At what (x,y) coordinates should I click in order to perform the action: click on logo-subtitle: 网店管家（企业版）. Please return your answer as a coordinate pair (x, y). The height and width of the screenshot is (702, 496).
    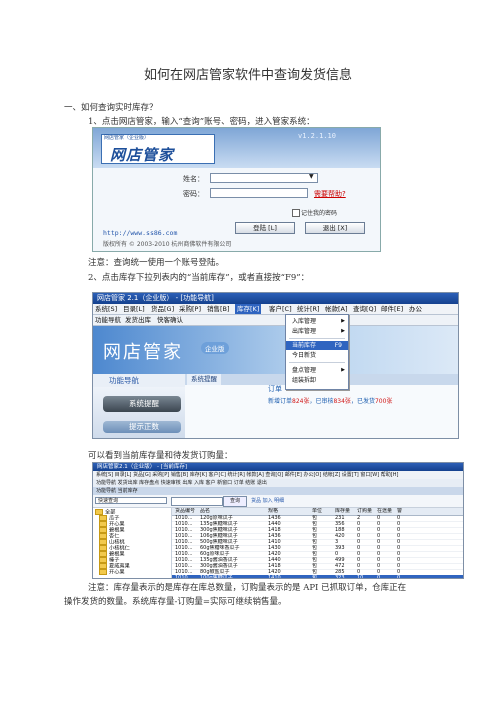
    Looking at the image, I should click on (127, 138).